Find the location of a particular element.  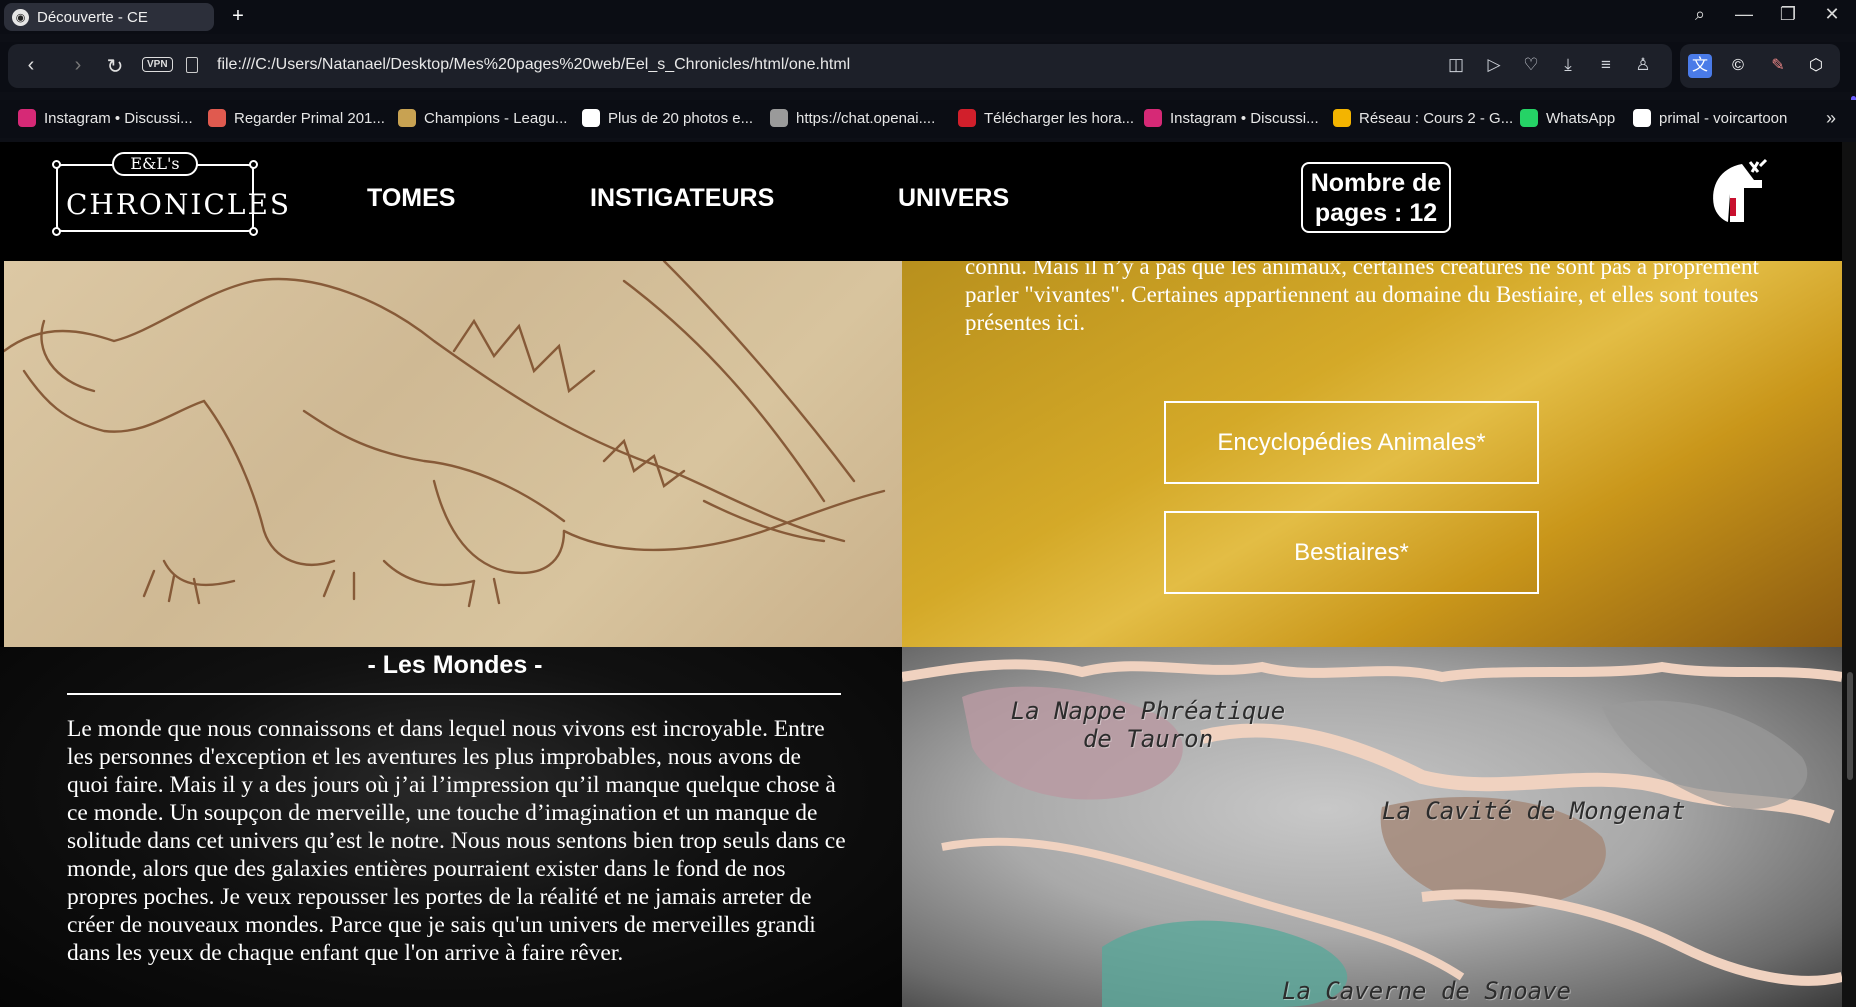

new-tab-button: + is located at coordinates (238, 17).